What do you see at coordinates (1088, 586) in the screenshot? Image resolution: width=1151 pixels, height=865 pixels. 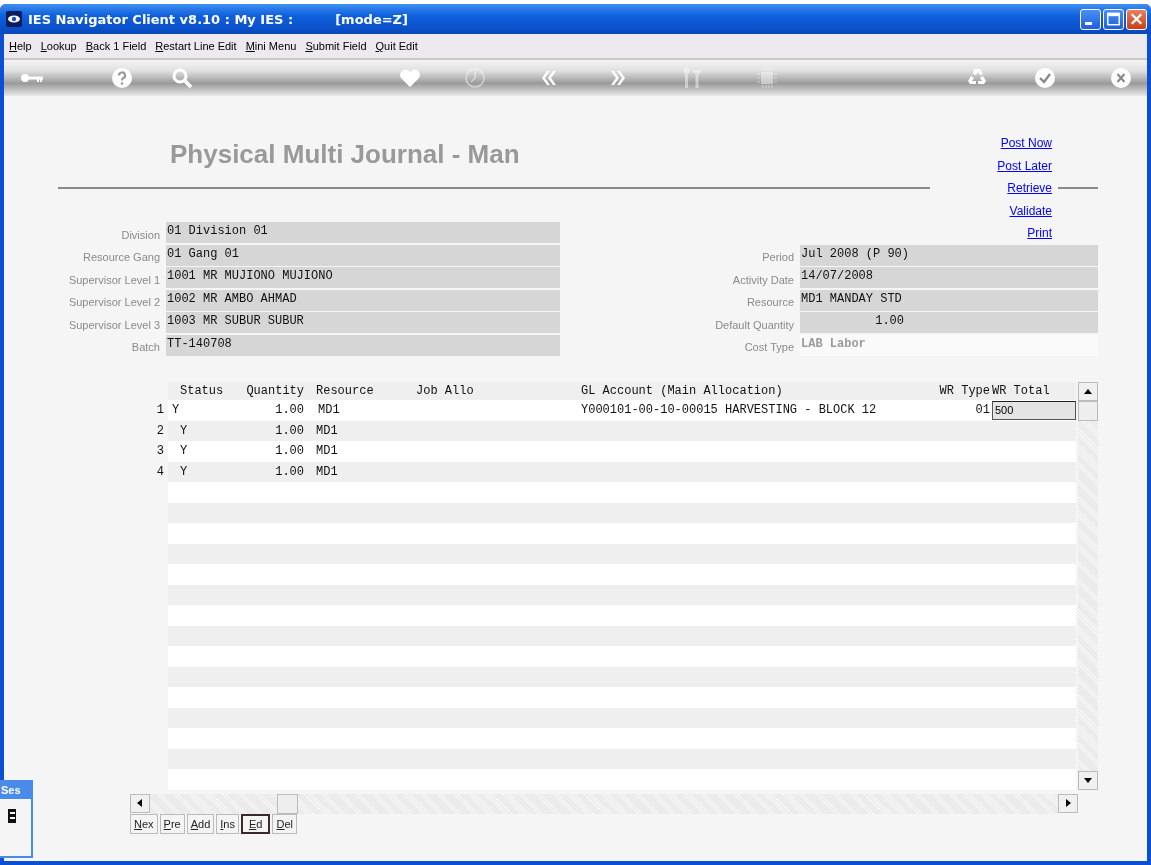 I see `vertical-scrollbar` at bounding box center [1088, 586].